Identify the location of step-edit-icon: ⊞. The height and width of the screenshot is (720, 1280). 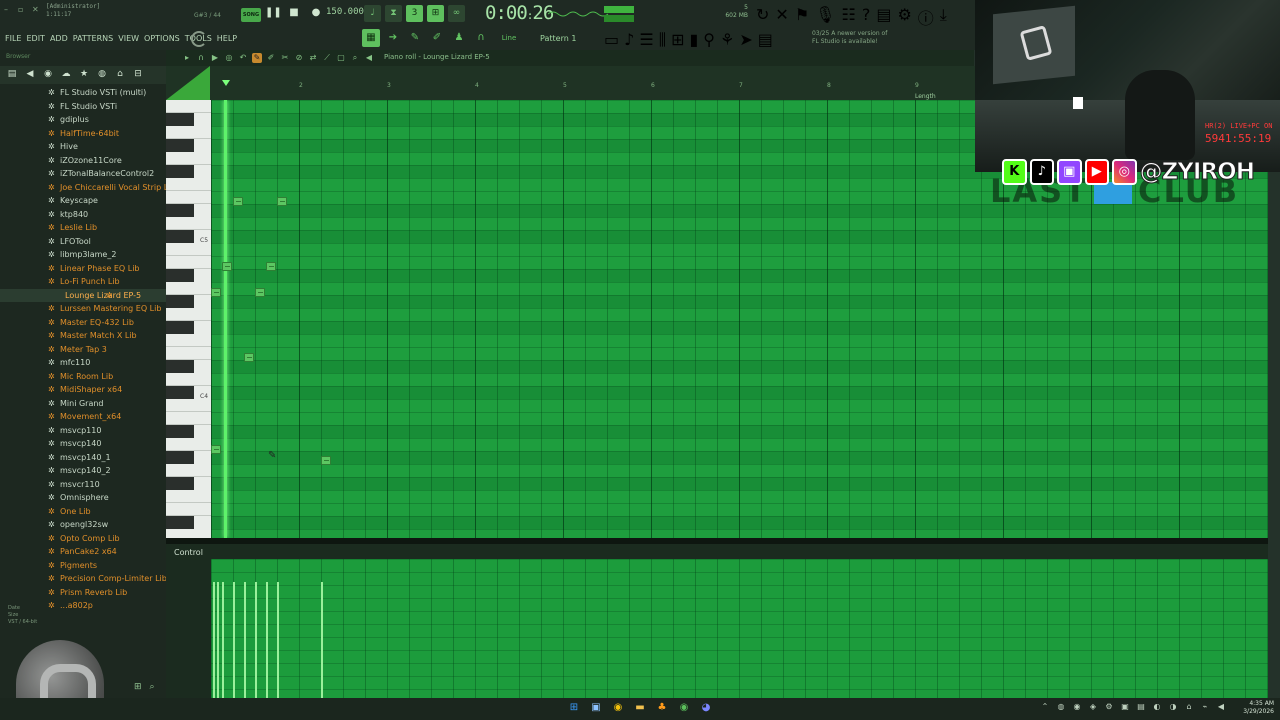
(435, 13).